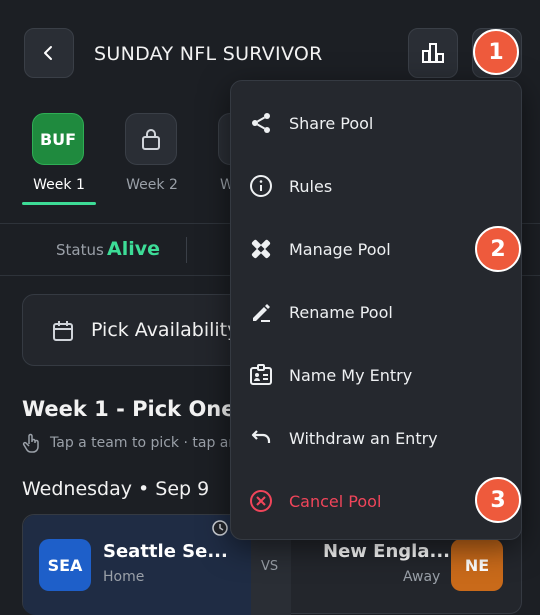 The width and height of the screenshot is (540, 615). What do you see at coordinates (261, 438) in the screenshot?
I see `undo-icon` at bounding box center [261, 438].